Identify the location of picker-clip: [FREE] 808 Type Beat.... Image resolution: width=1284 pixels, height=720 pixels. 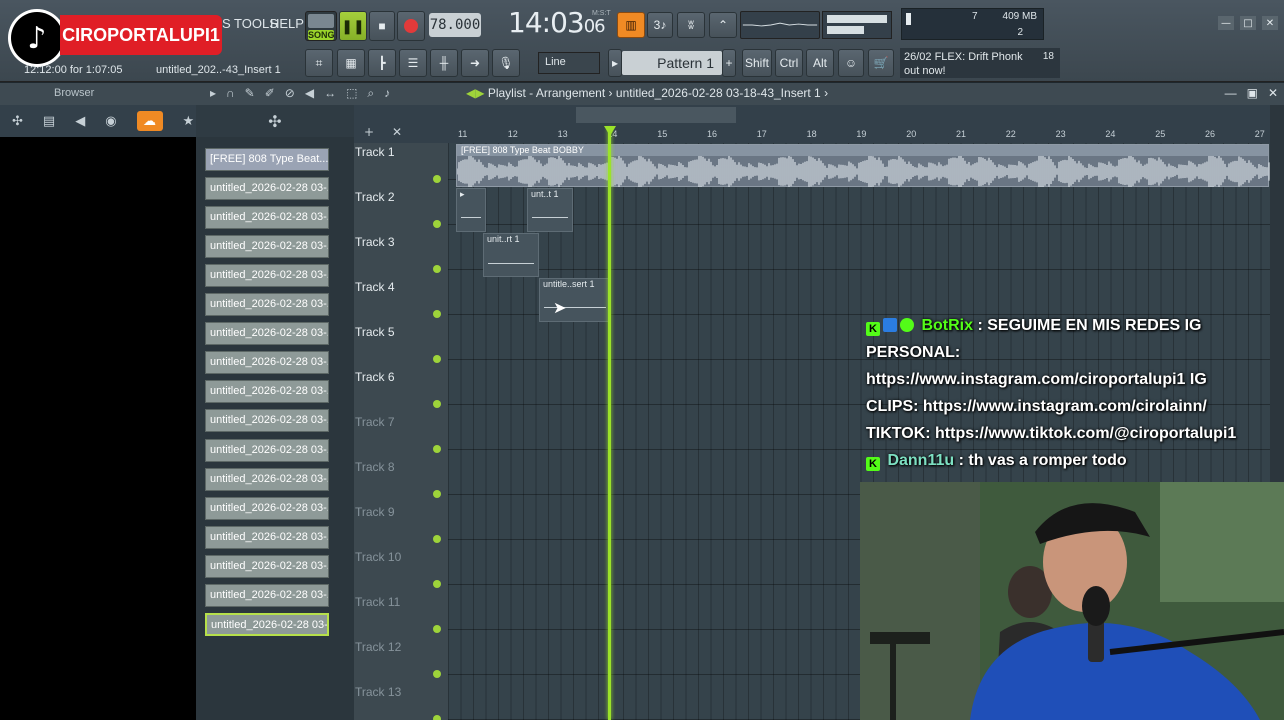
(267, 159).